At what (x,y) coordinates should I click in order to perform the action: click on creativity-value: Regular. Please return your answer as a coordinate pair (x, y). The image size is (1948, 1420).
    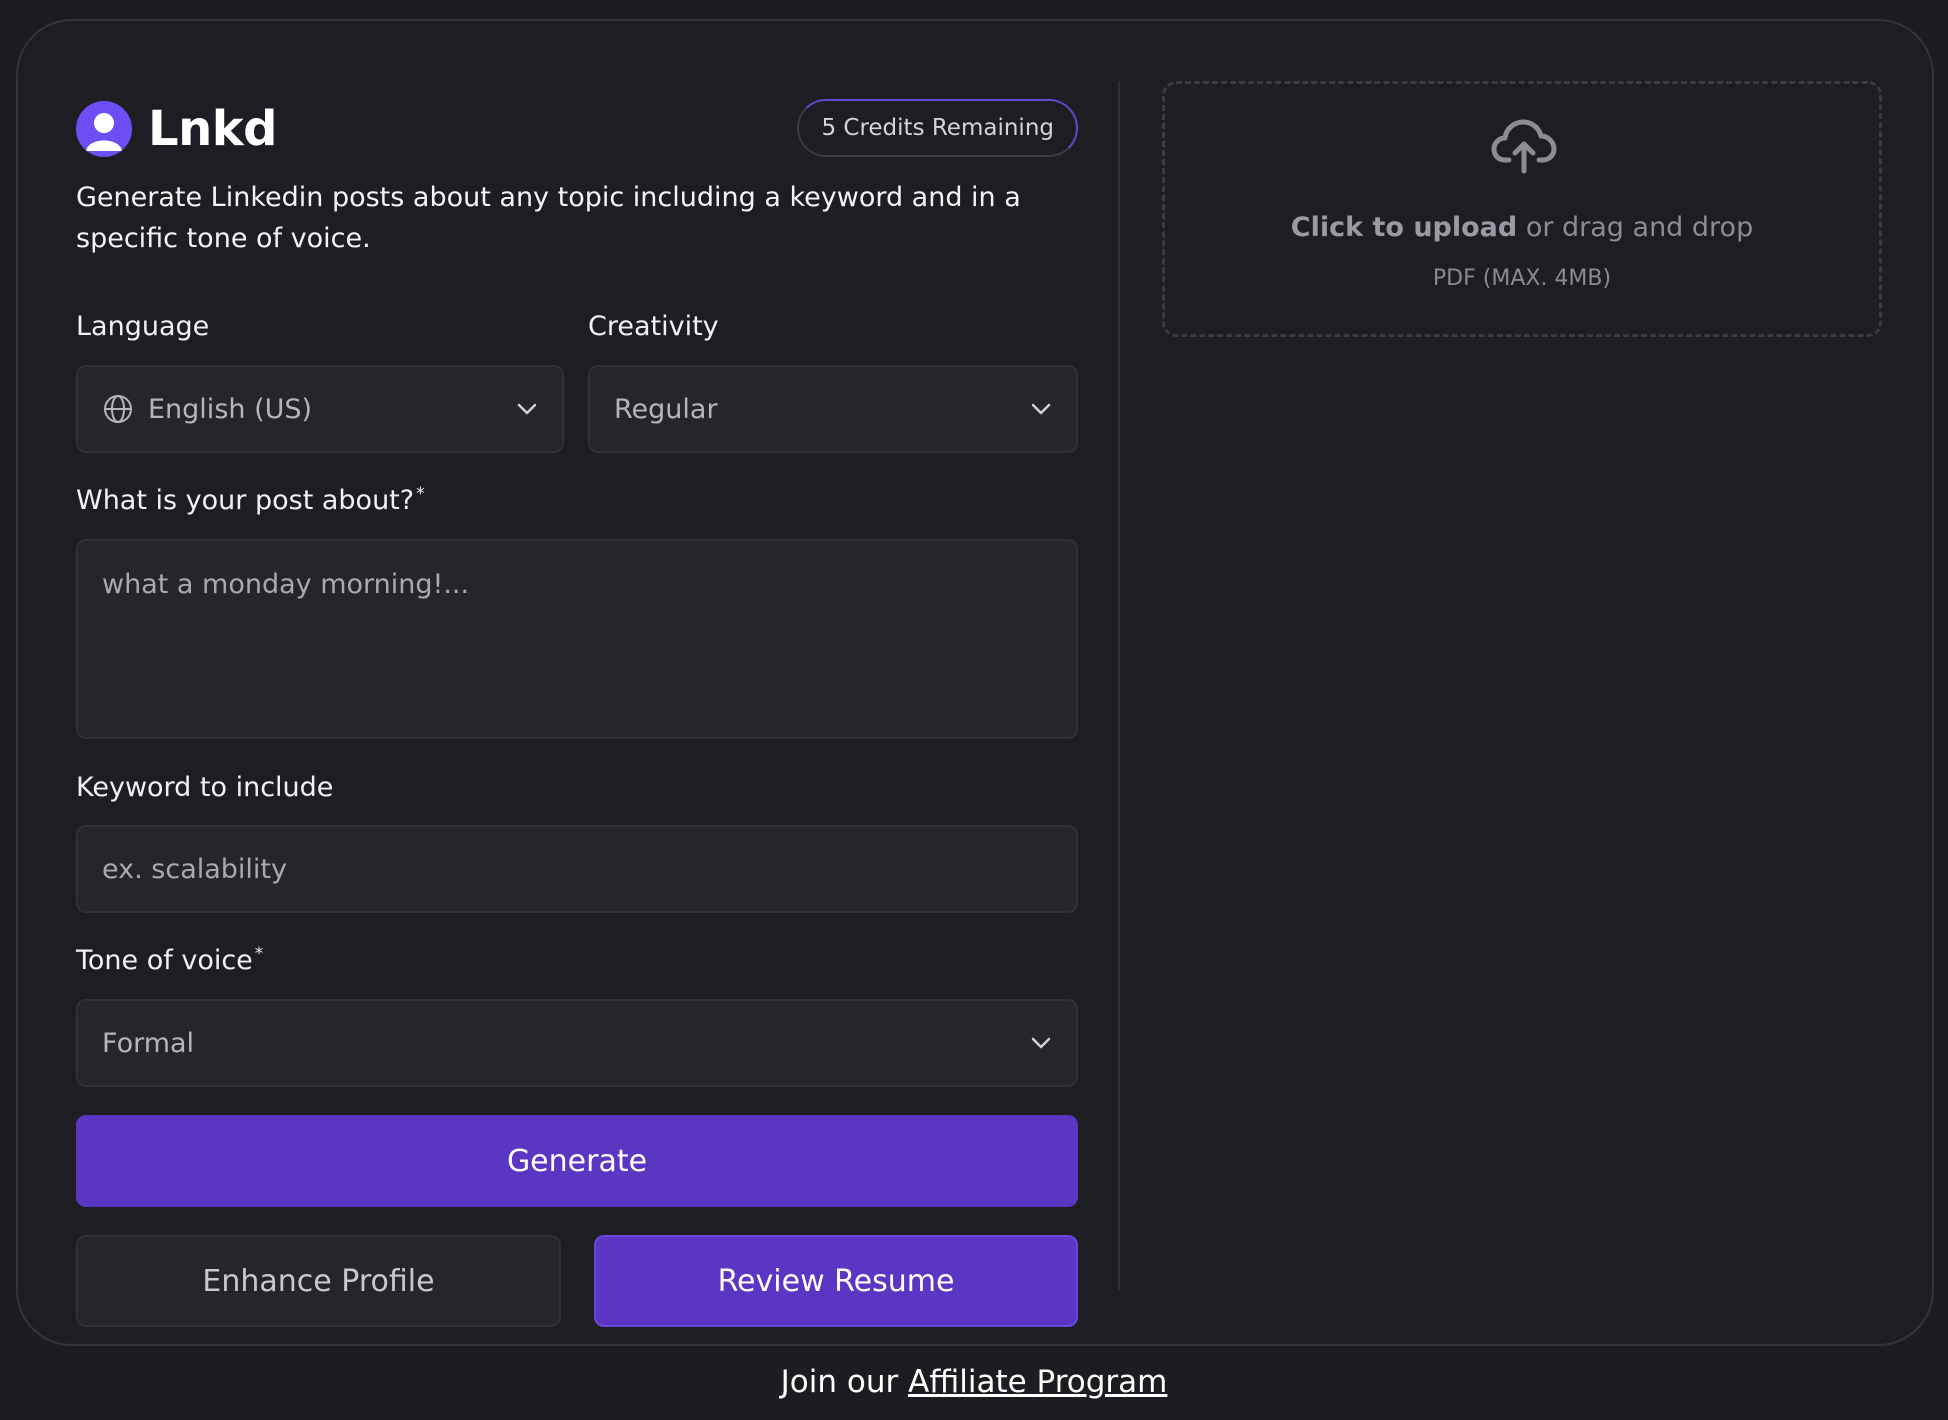
    Looking at the image, I should click on (666, 409).